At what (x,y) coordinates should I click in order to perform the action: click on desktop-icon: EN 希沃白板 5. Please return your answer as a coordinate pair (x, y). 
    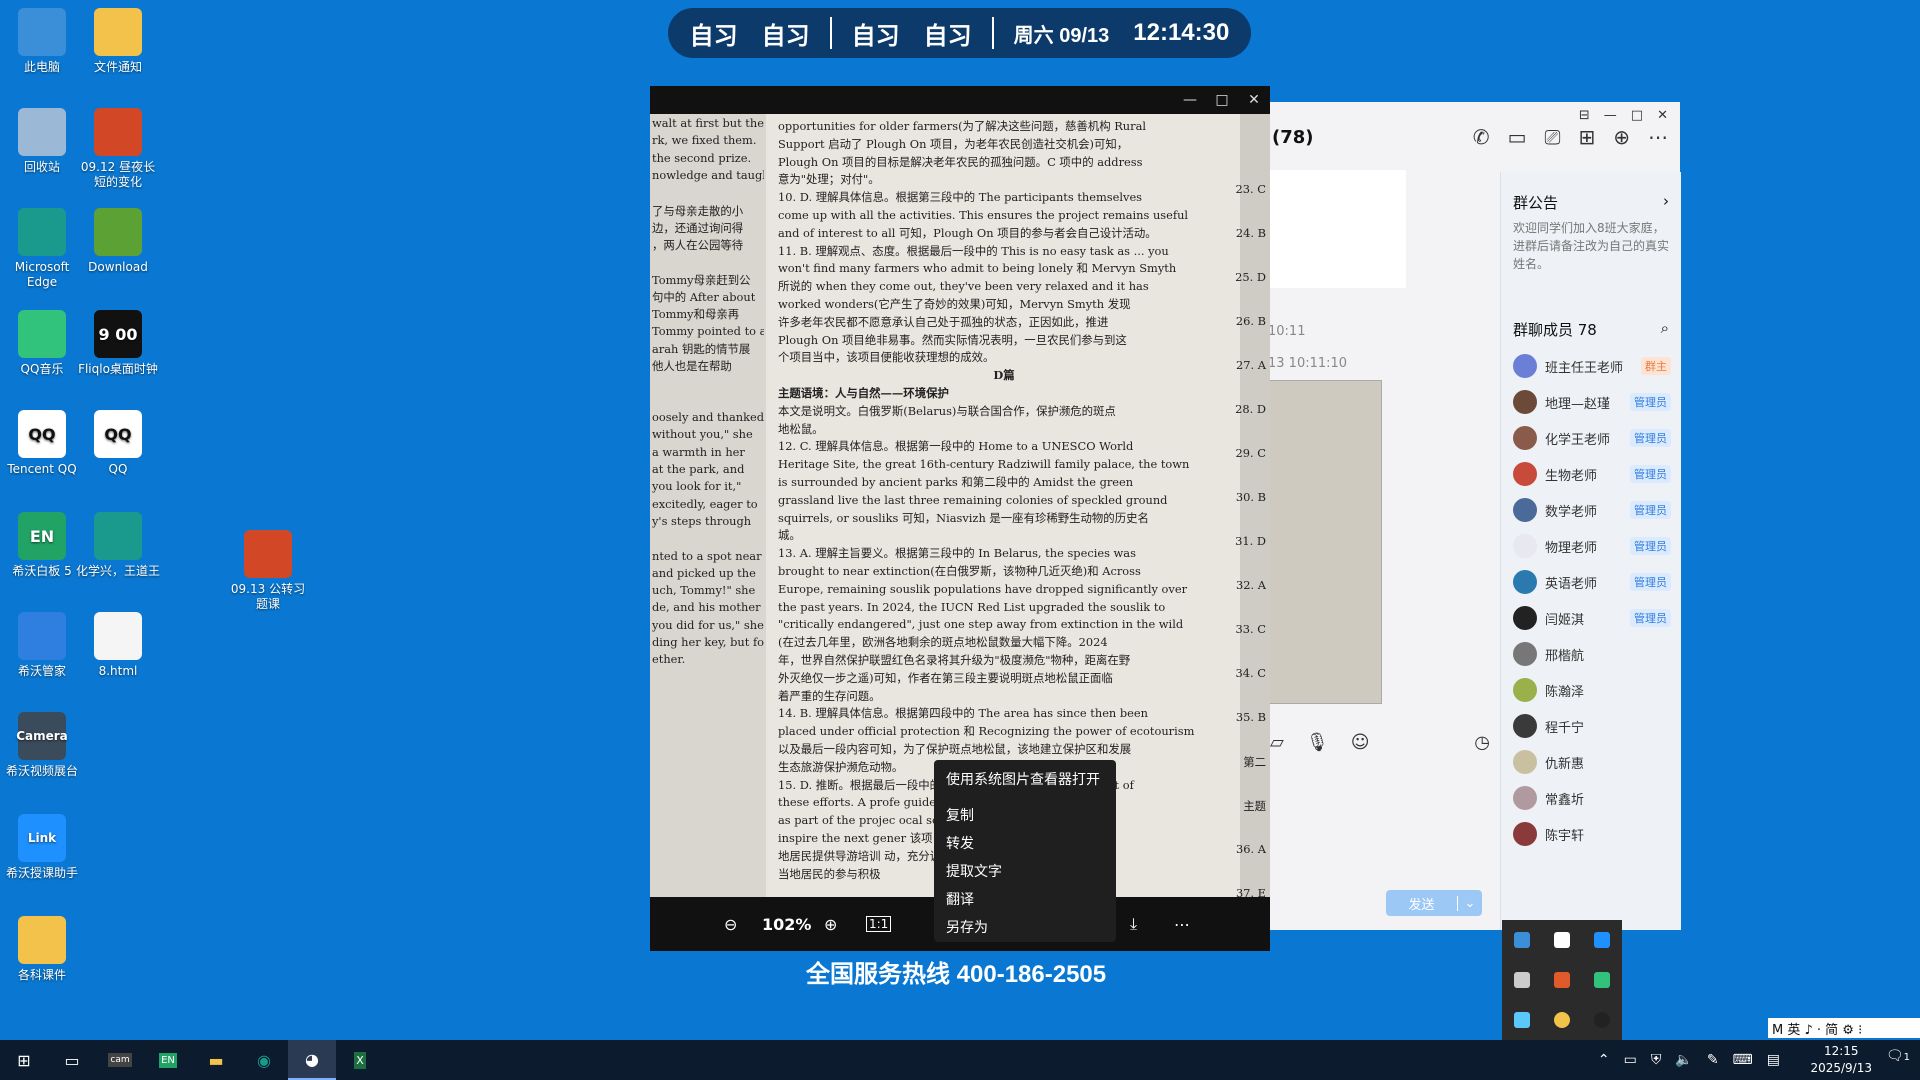
    Looking at the image, I should click on (42, 545).